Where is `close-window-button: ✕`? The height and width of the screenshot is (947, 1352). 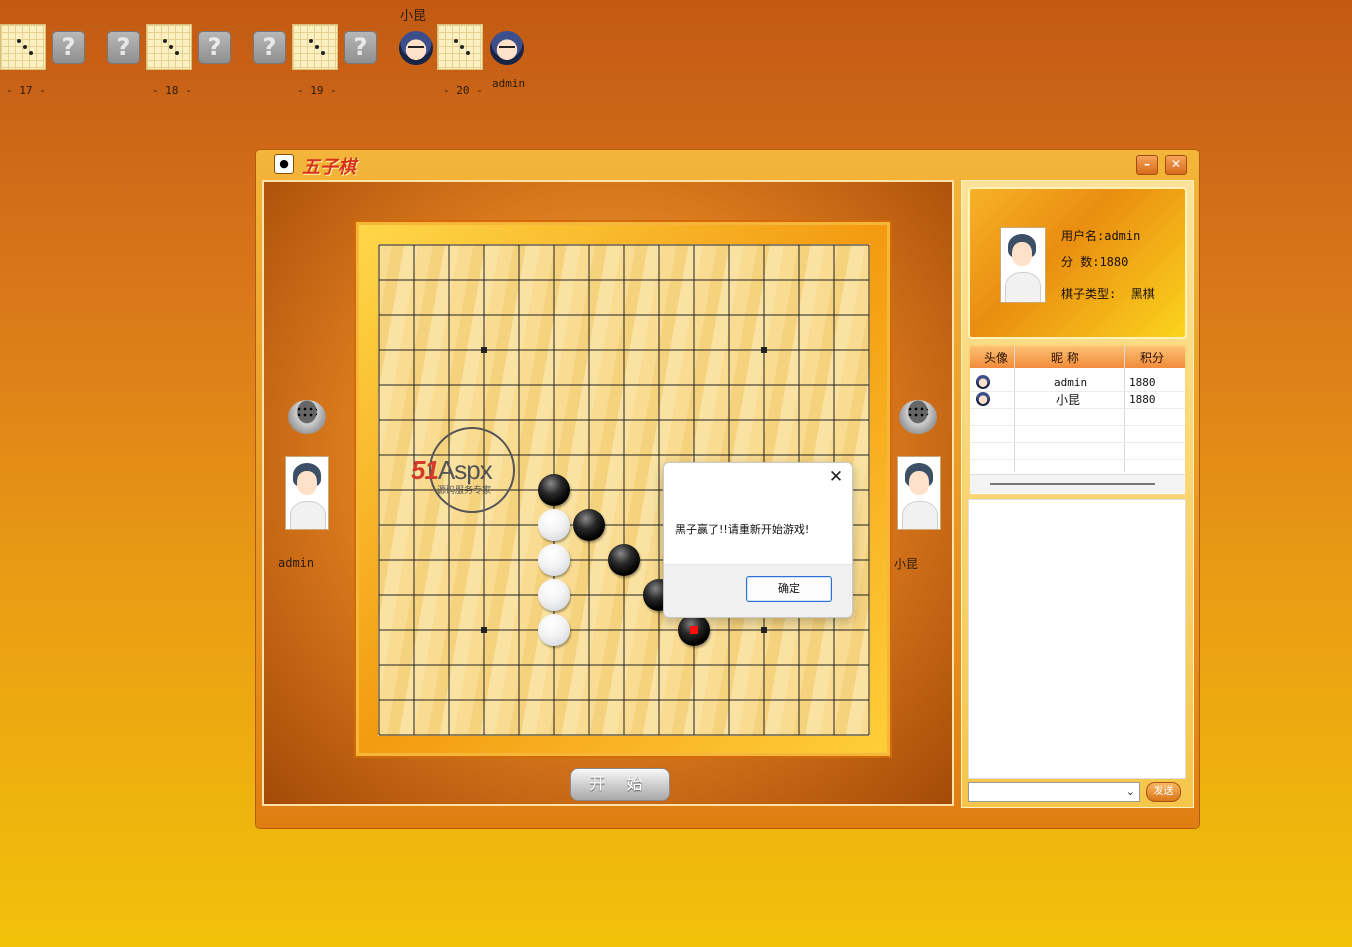 close-window-button: ✕ is located at coordinates (1176, 165).